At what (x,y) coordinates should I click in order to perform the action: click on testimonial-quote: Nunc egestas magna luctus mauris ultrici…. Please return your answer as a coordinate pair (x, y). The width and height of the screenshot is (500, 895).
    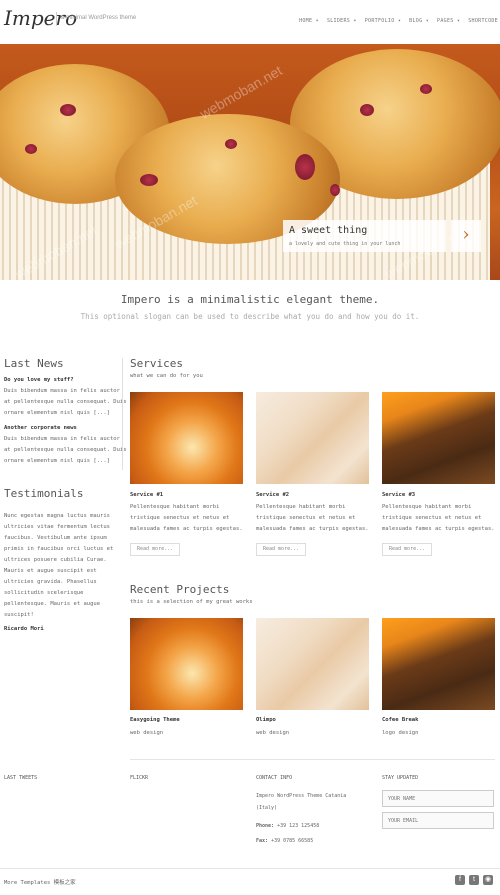
    Looking at the image, I should click on (58, 566).